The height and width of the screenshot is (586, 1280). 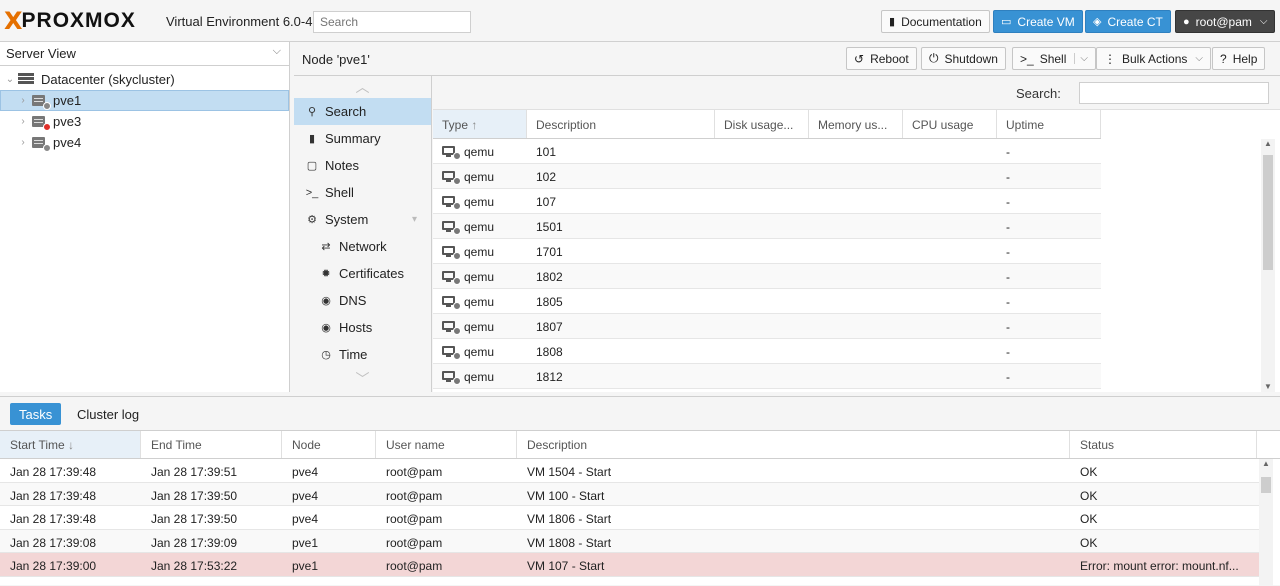 I want to click on cell-description: VM 100 - Start, so click(x=566, y=495).